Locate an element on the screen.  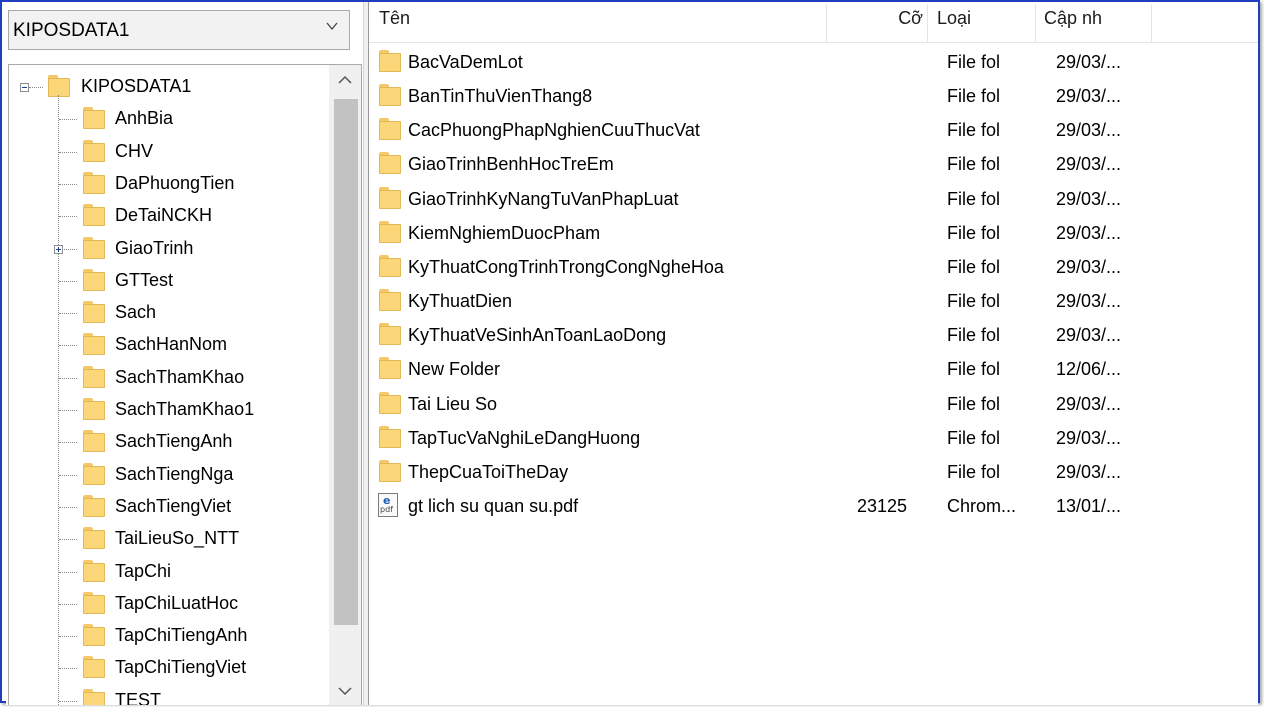
file-name: New Folder is located at coordinates (454, 369).